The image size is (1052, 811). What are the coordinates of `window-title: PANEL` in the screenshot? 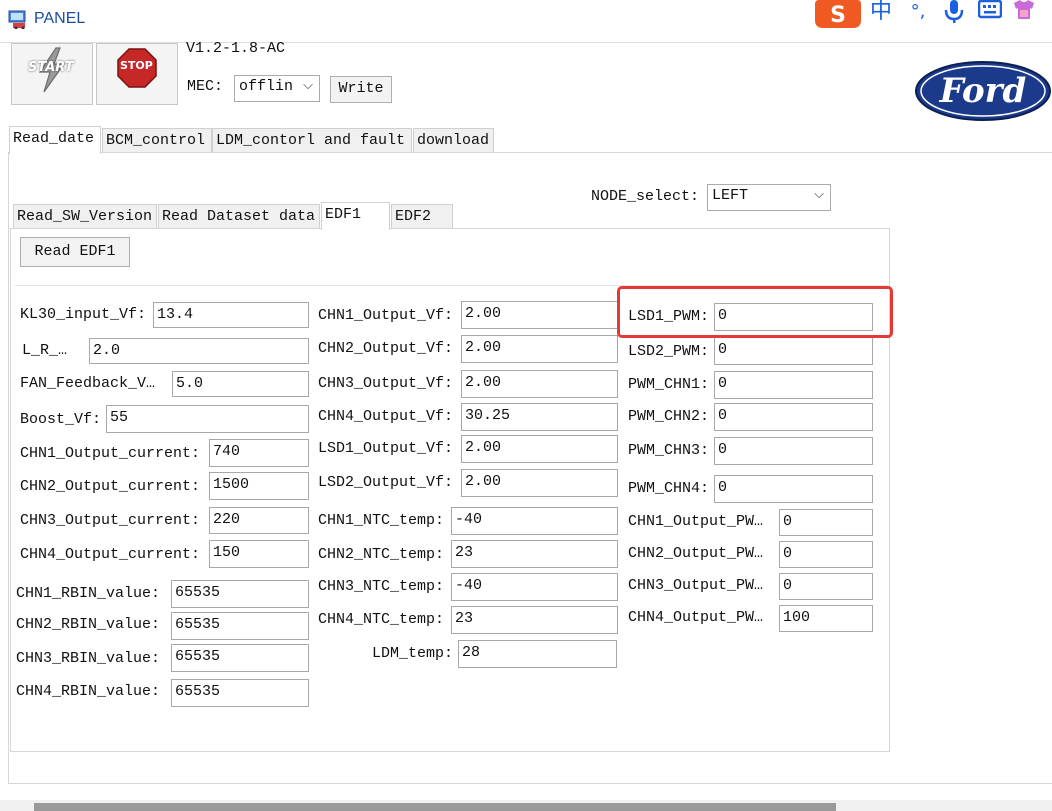 It's located at (60, 18).